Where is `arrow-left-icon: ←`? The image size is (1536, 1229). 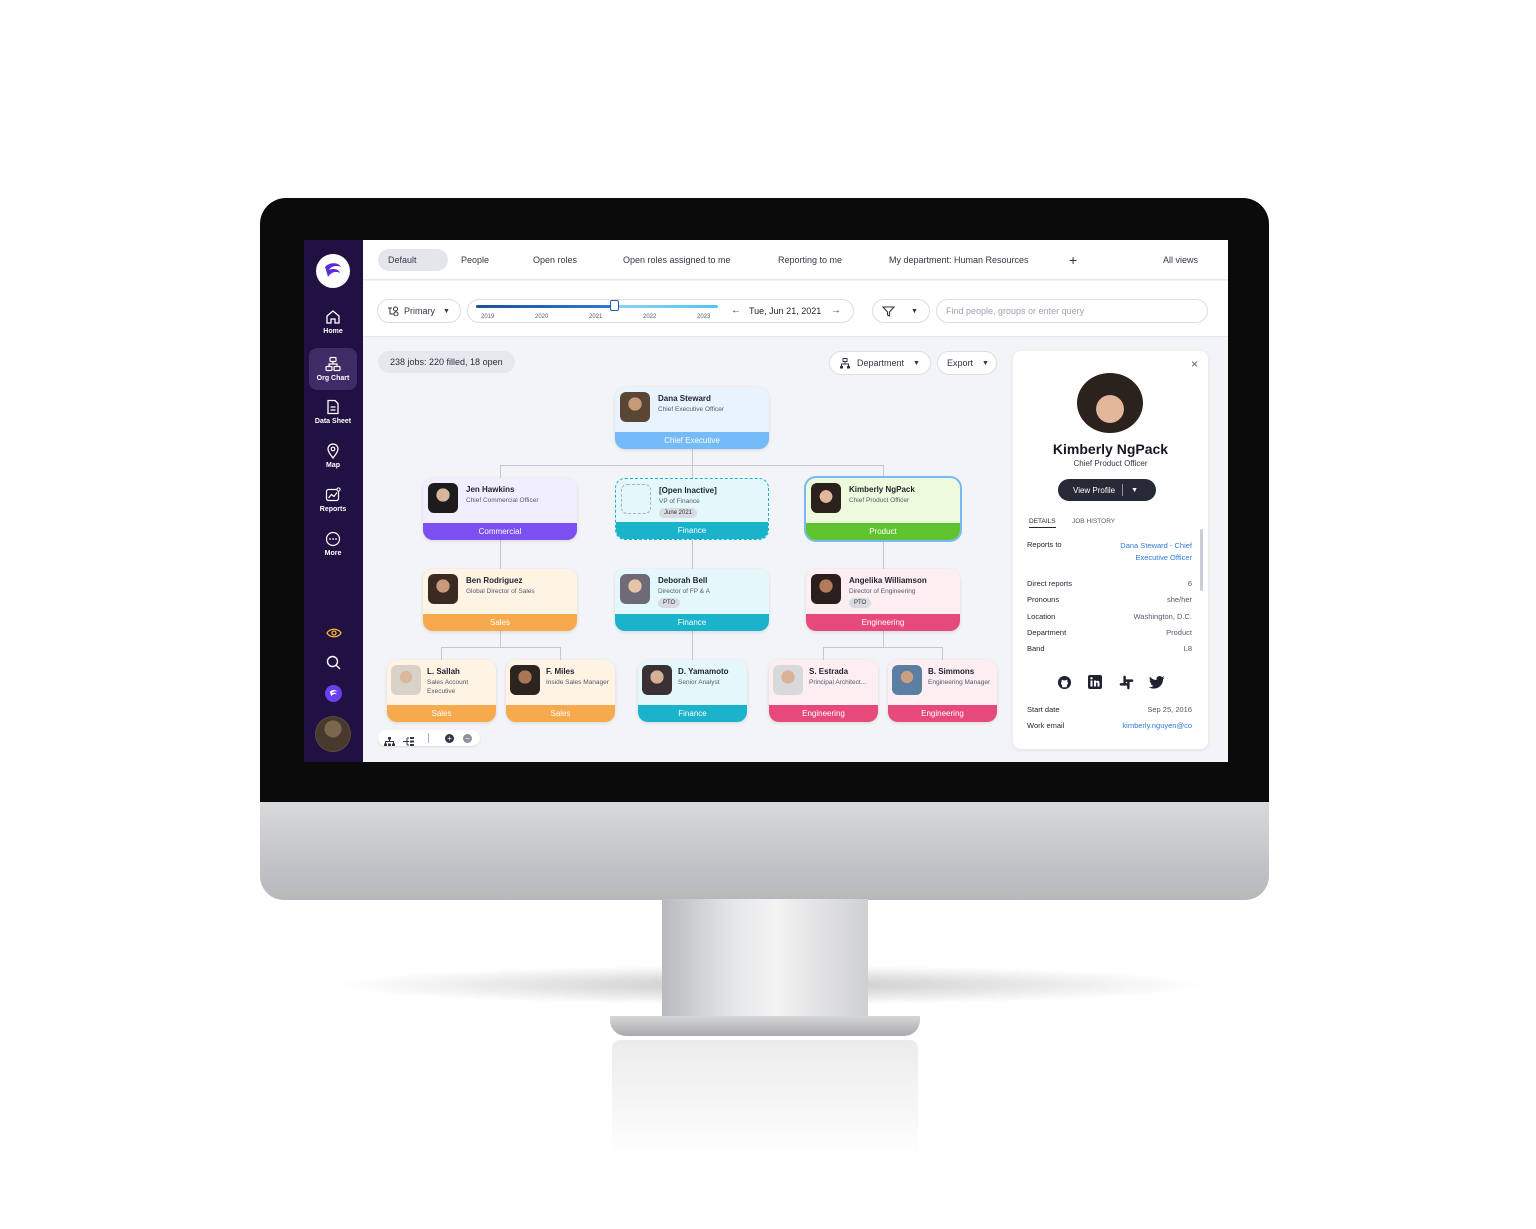
arrow-left-icon: ← is located at coordinates (736, 310).